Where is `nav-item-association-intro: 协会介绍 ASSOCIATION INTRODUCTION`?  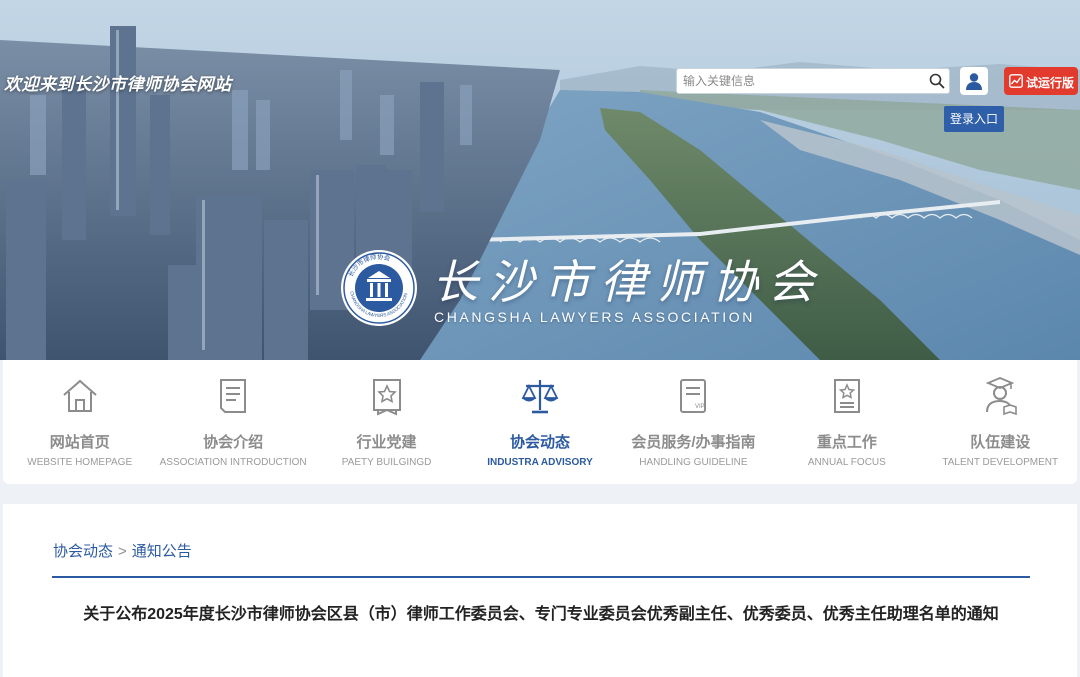
nav-item-association-intro: 协会介绍 ASSOCIATION INTRODUCTION is located at coordinates (232, 422).